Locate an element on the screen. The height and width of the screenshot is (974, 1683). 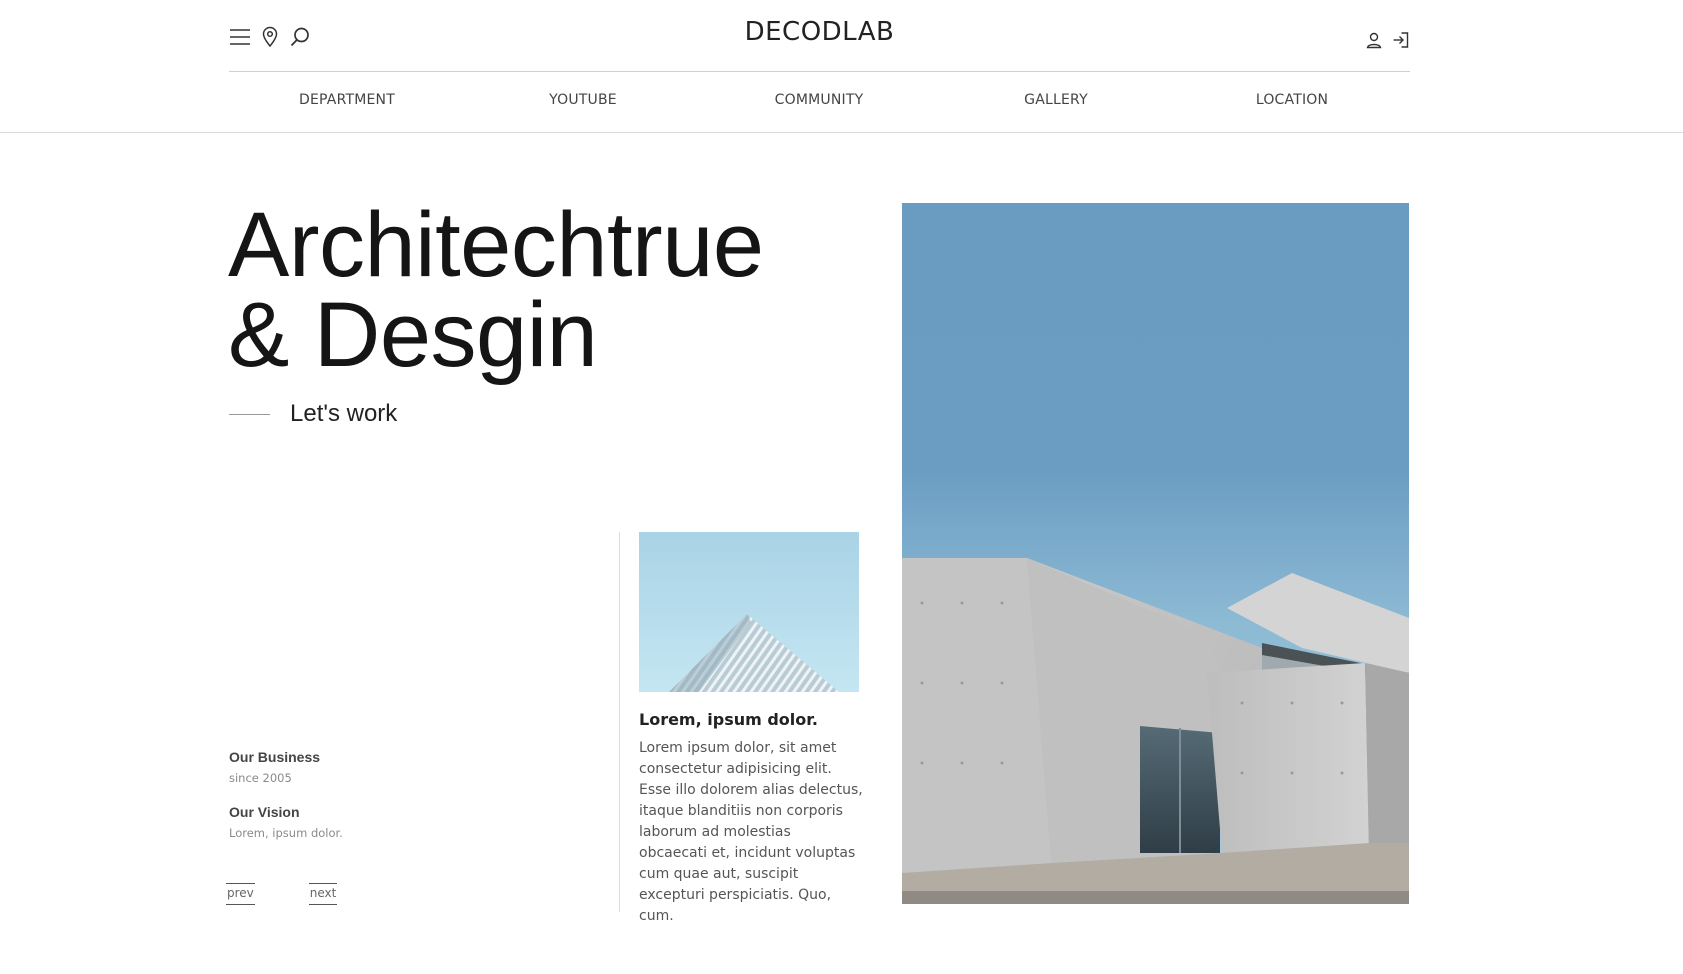
user-icon is located at coordinates (1374, 40).